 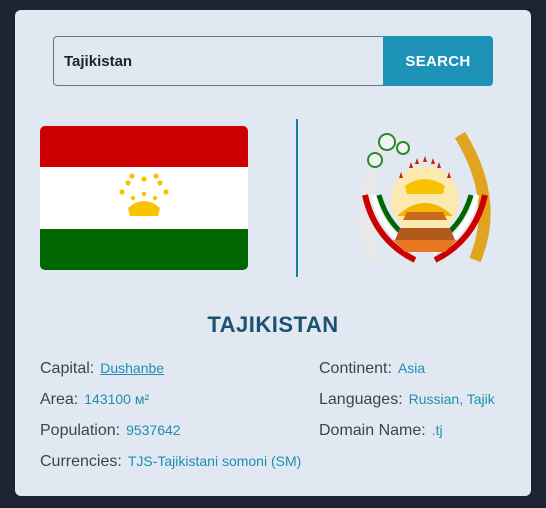 I want to click on domain-row: Domain Name: .tj, so click(x=381, y=431).